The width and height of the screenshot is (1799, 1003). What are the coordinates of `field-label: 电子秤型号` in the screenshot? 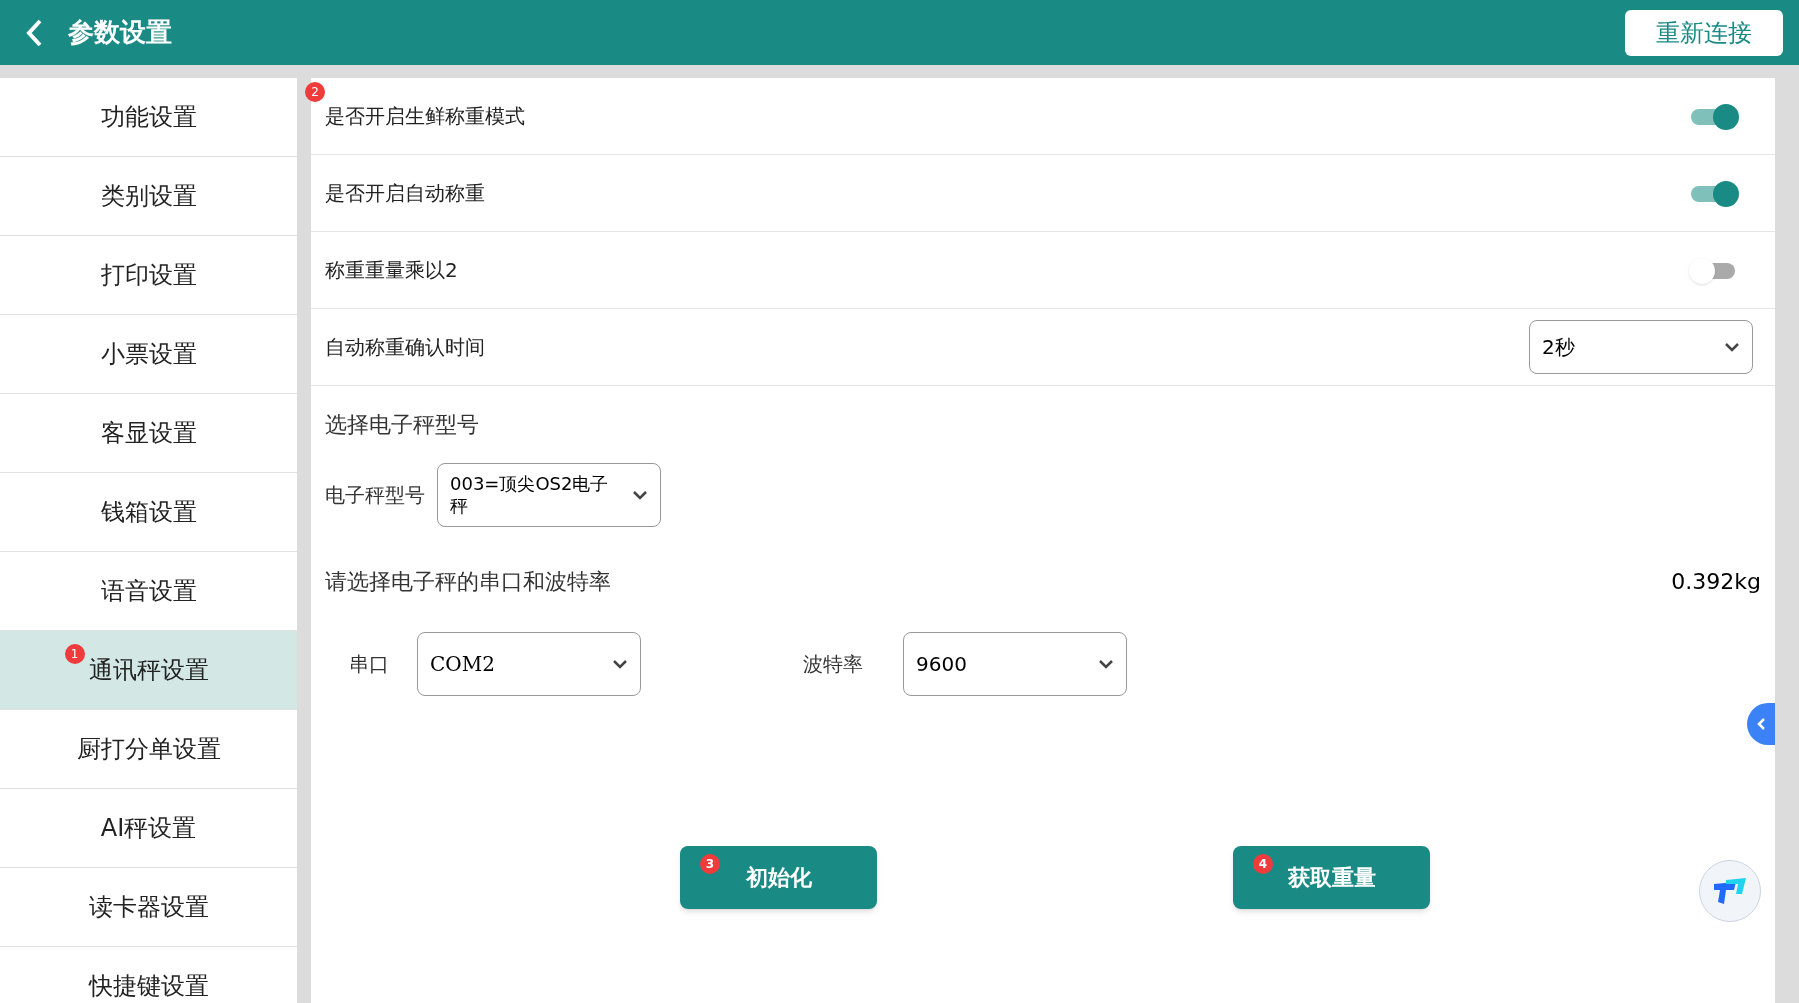 It's located at (375, 495).